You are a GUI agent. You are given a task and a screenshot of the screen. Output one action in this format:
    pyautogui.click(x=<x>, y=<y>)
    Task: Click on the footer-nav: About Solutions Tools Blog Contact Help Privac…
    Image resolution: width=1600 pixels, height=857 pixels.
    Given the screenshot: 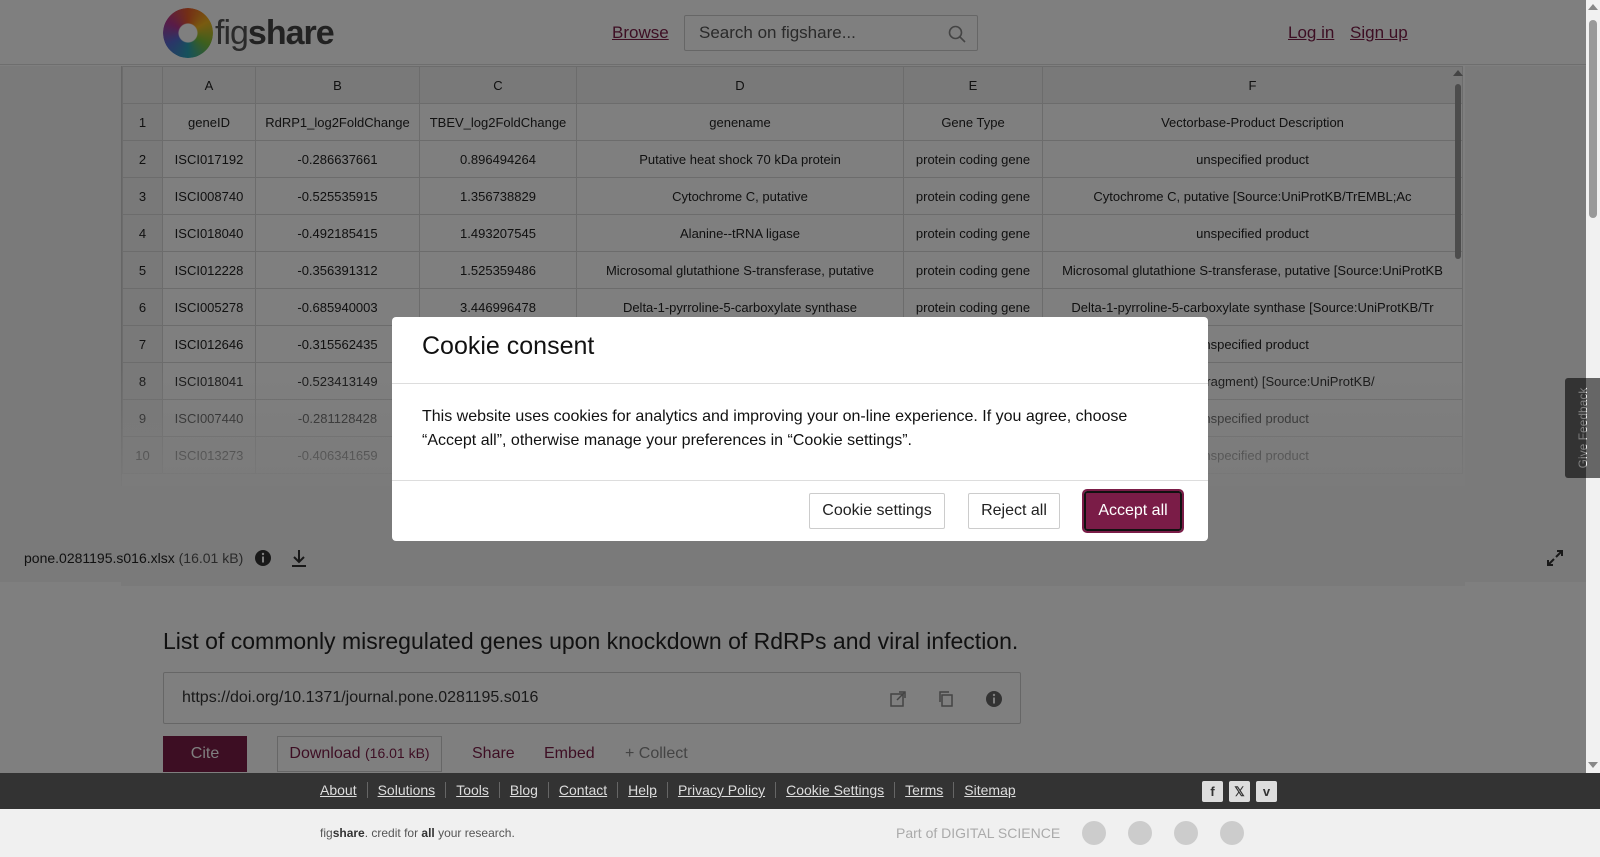 What is the action you would take?
    pyautogui.click(x=800, y=791)
    